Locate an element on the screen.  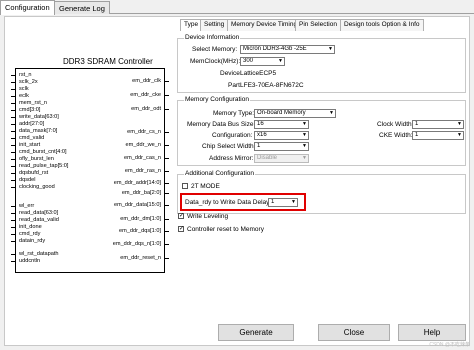
left-pin-label: sclk is located at coordinates (24, 89).